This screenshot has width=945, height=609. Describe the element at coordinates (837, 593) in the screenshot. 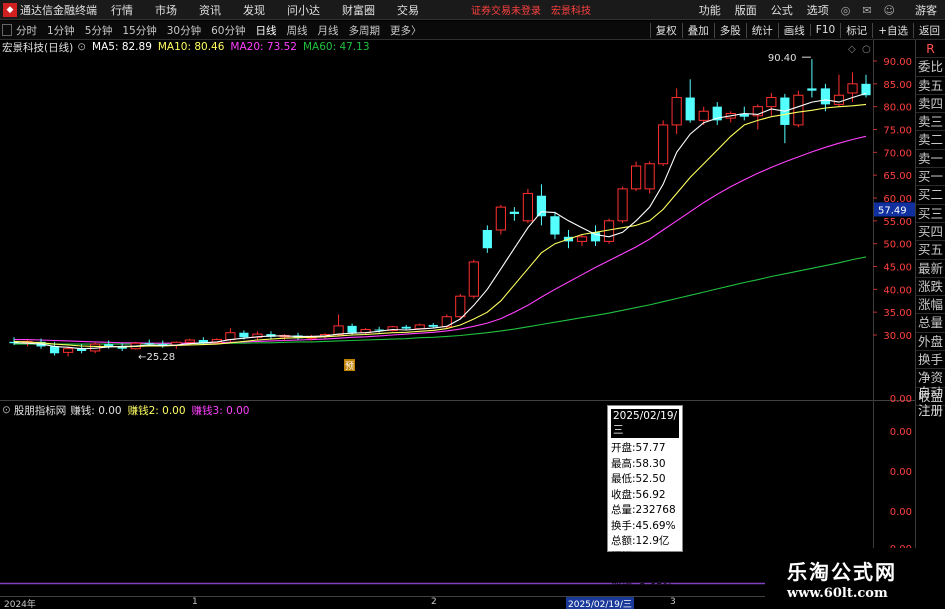

I see `watermark-url: www.60lt.com` at that location.